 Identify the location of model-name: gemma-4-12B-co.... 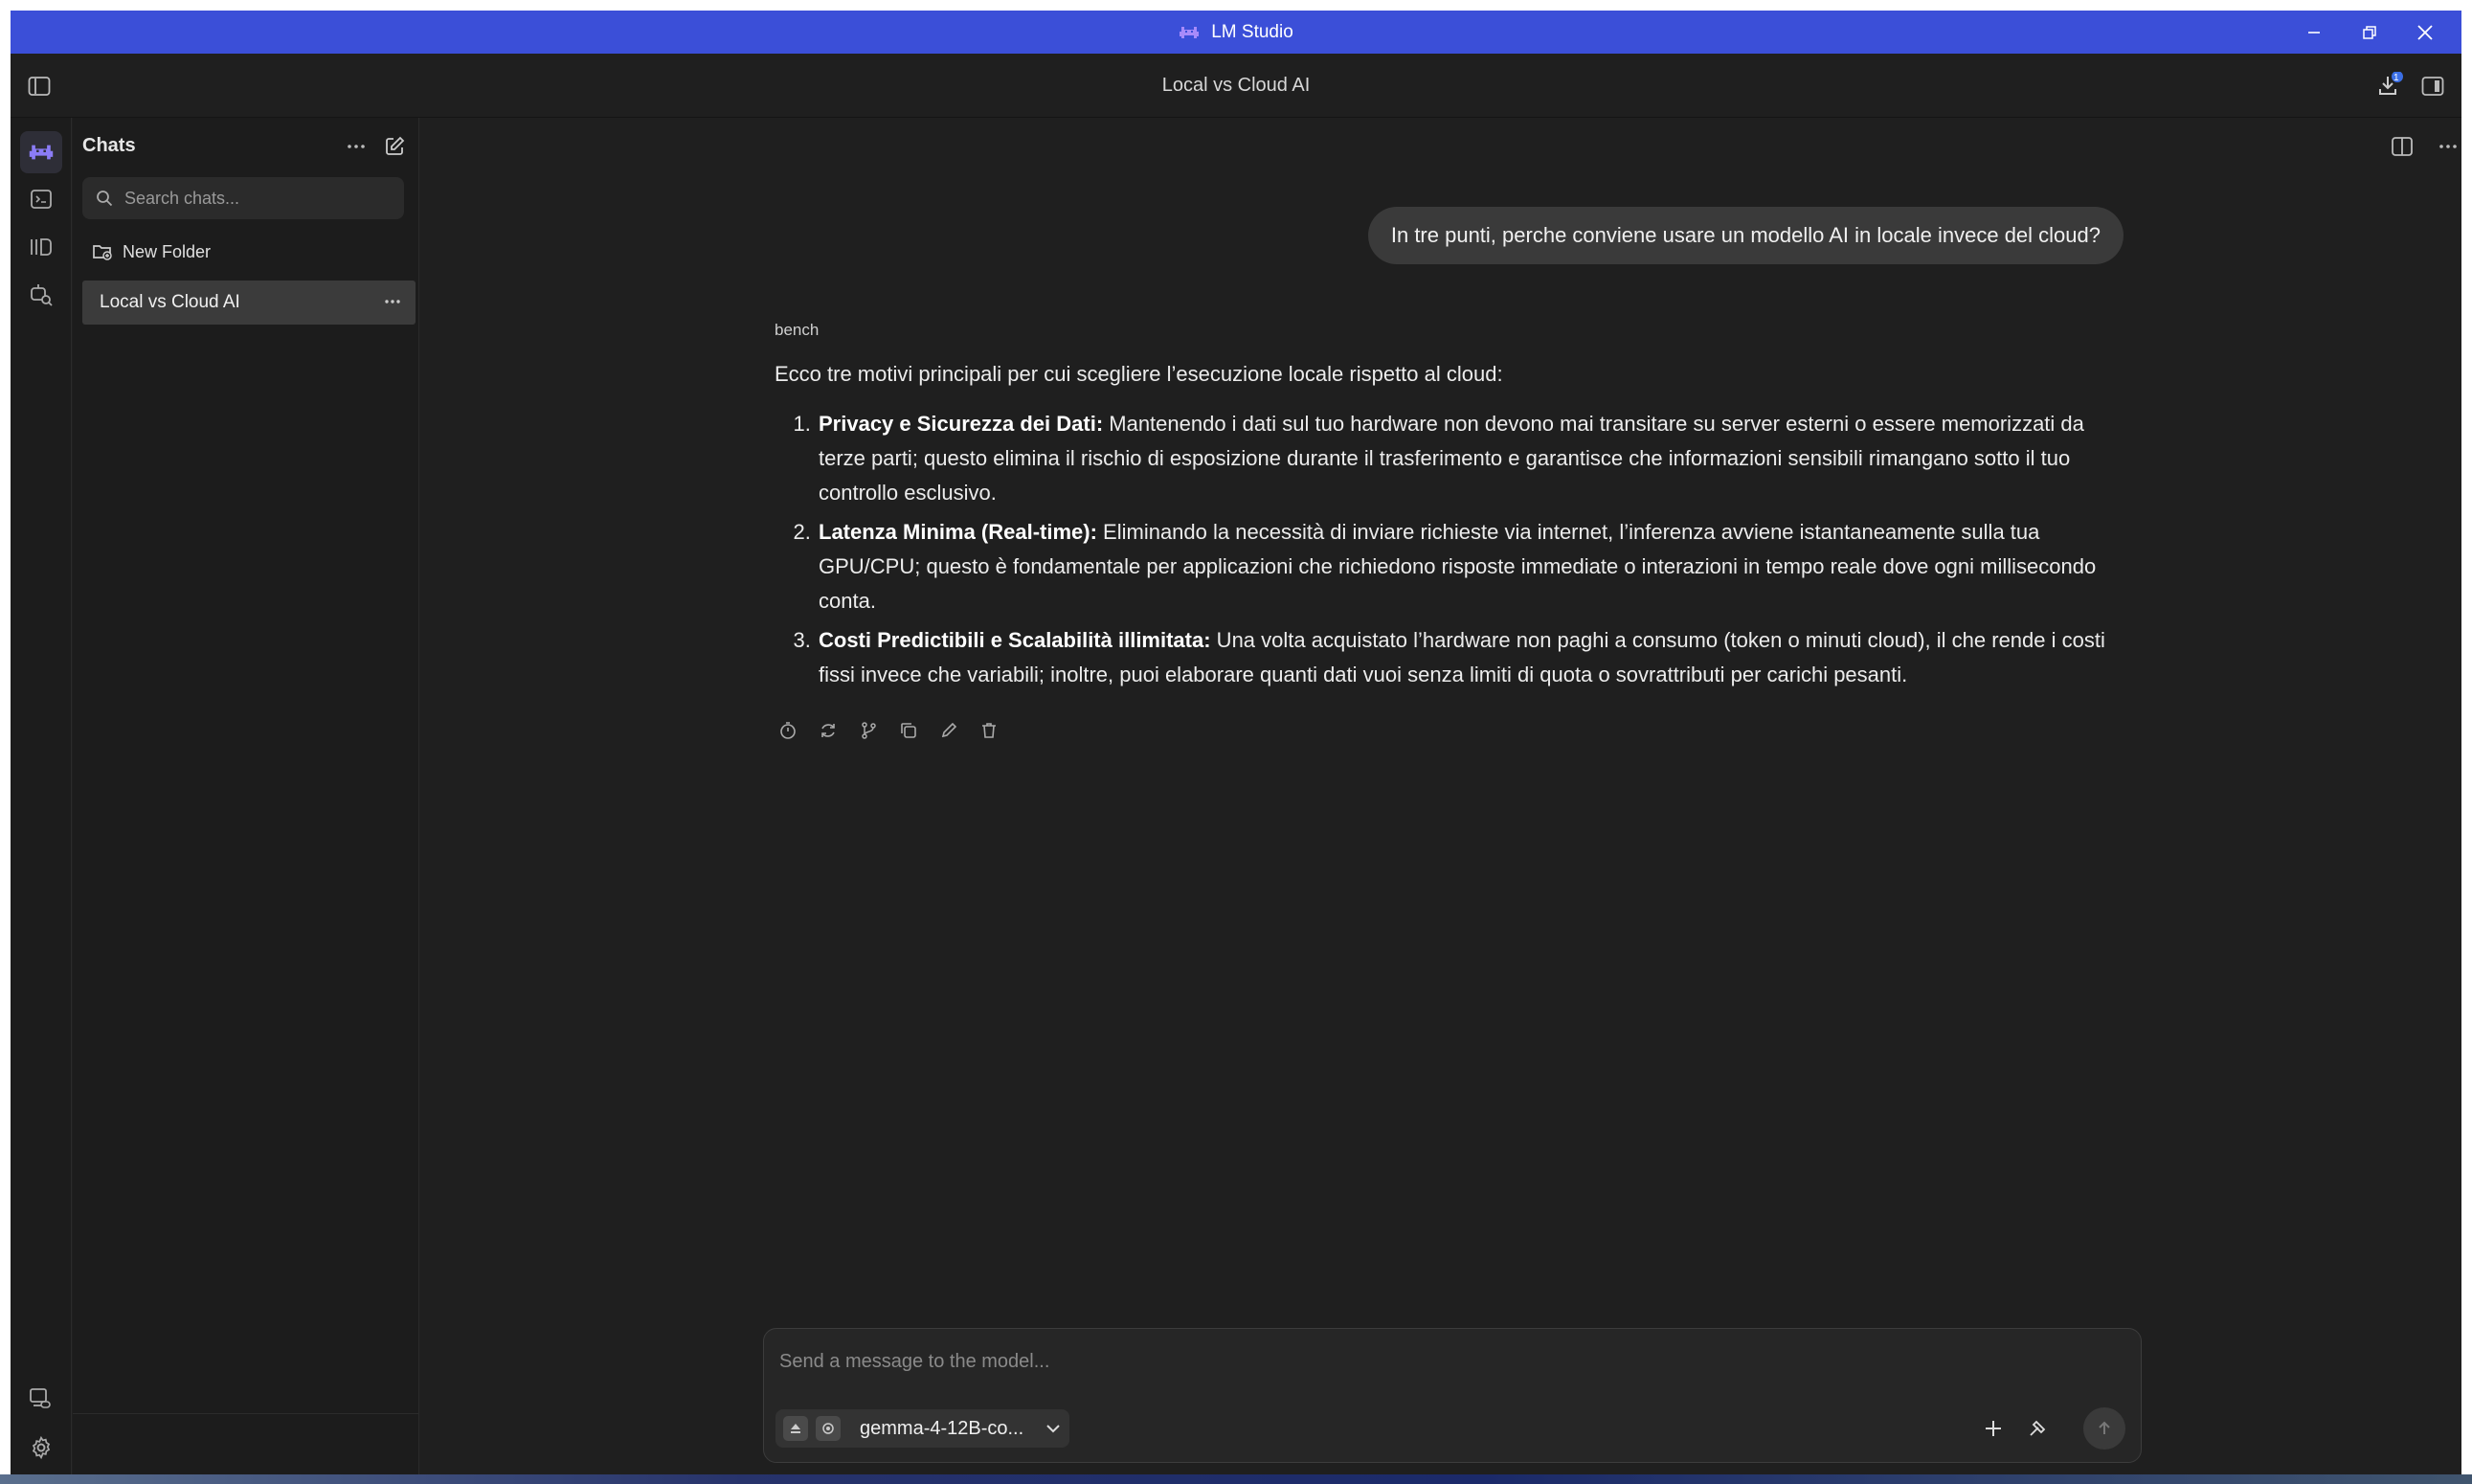
(942, 1428).